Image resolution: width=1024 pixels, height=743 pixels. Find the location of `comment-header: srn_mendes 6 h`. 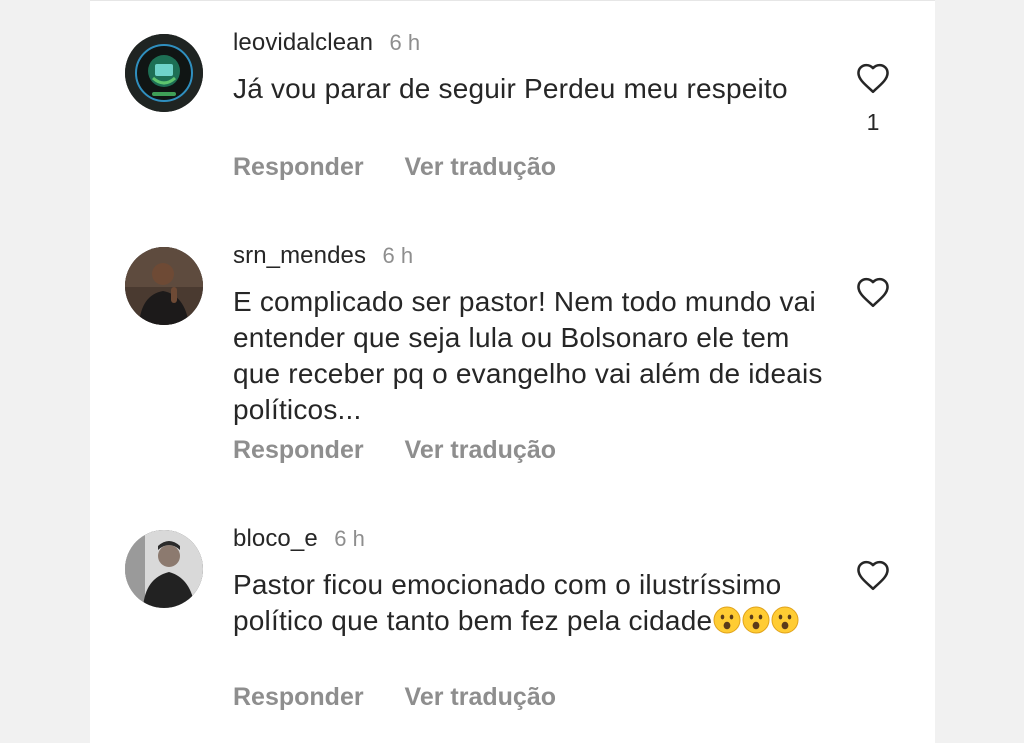

comment-header: srn_mendes 6 h is located at coordinates (323, 256).